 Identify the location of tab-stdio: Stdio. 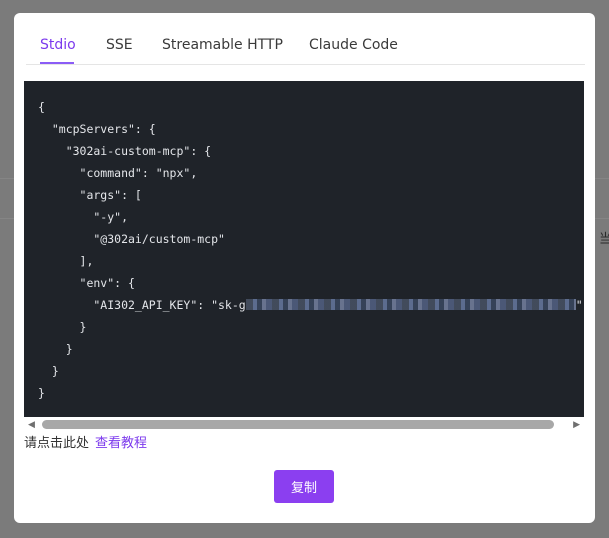
(58, 45).